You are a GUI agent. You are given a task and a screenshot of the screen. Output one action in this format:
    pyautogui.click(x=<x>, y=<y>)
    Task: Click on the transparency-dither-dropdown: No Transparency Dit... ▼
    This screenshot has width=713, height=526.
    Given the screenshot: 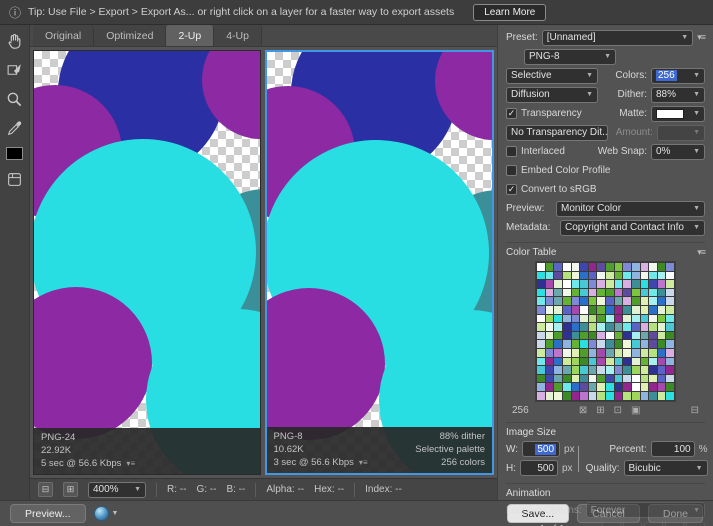 What is the action you would take?
    pyautogui.click(x=557, y=132)
    